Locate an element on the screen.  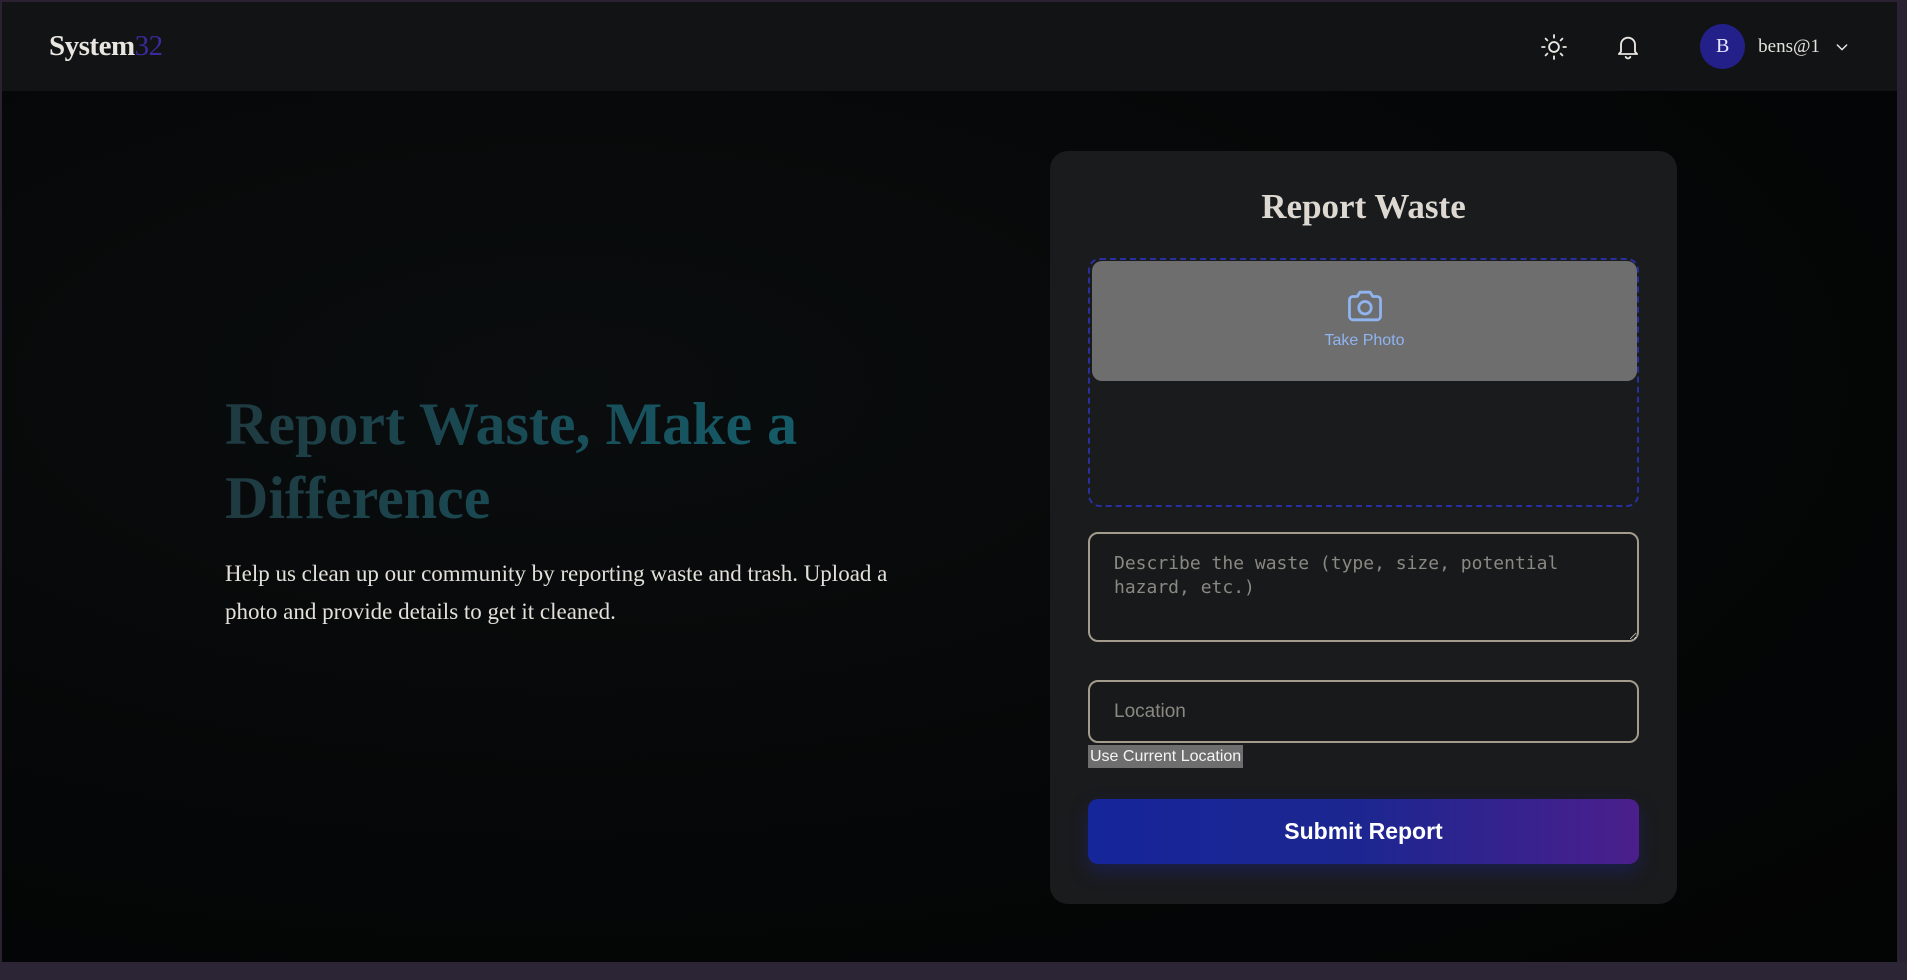
submit-report-button: Submit Report is located at coordinates (1363, 831).